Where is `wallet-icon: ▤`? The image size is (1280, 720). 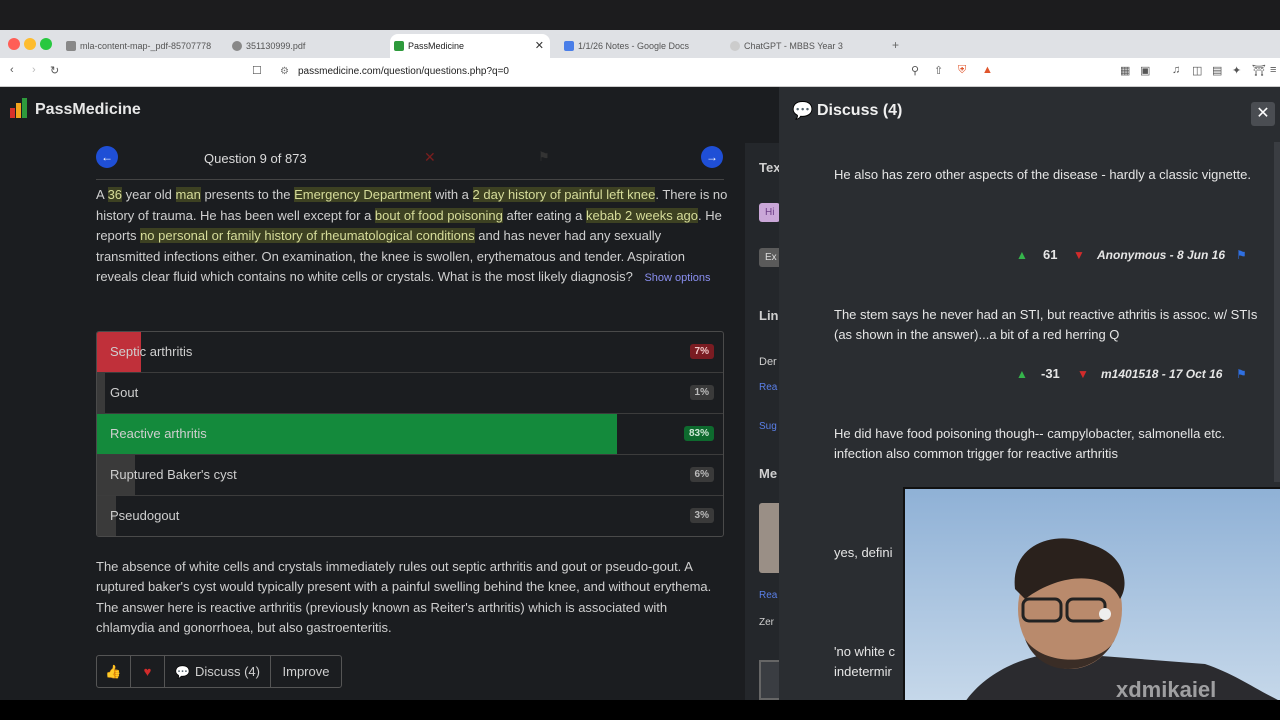 wallet-icon: ▤ is located at coordinates (1217, 70).